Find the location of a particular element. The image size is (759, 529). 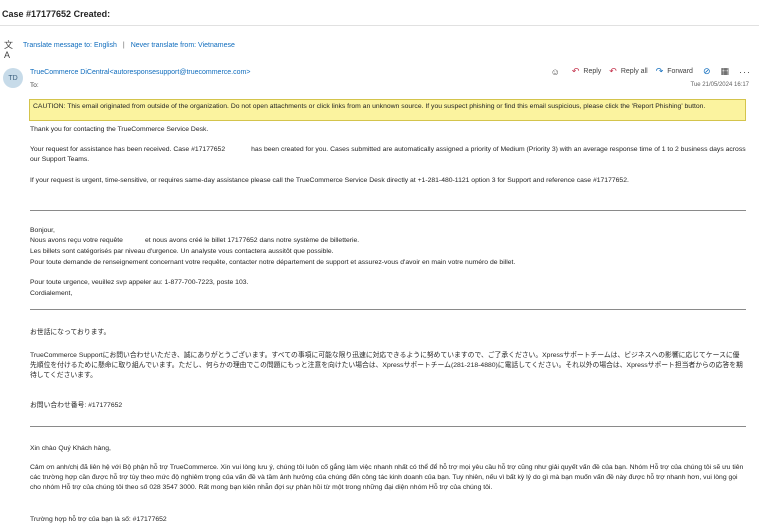

forward-icon: ↷ is located at coordinates (659, 71).